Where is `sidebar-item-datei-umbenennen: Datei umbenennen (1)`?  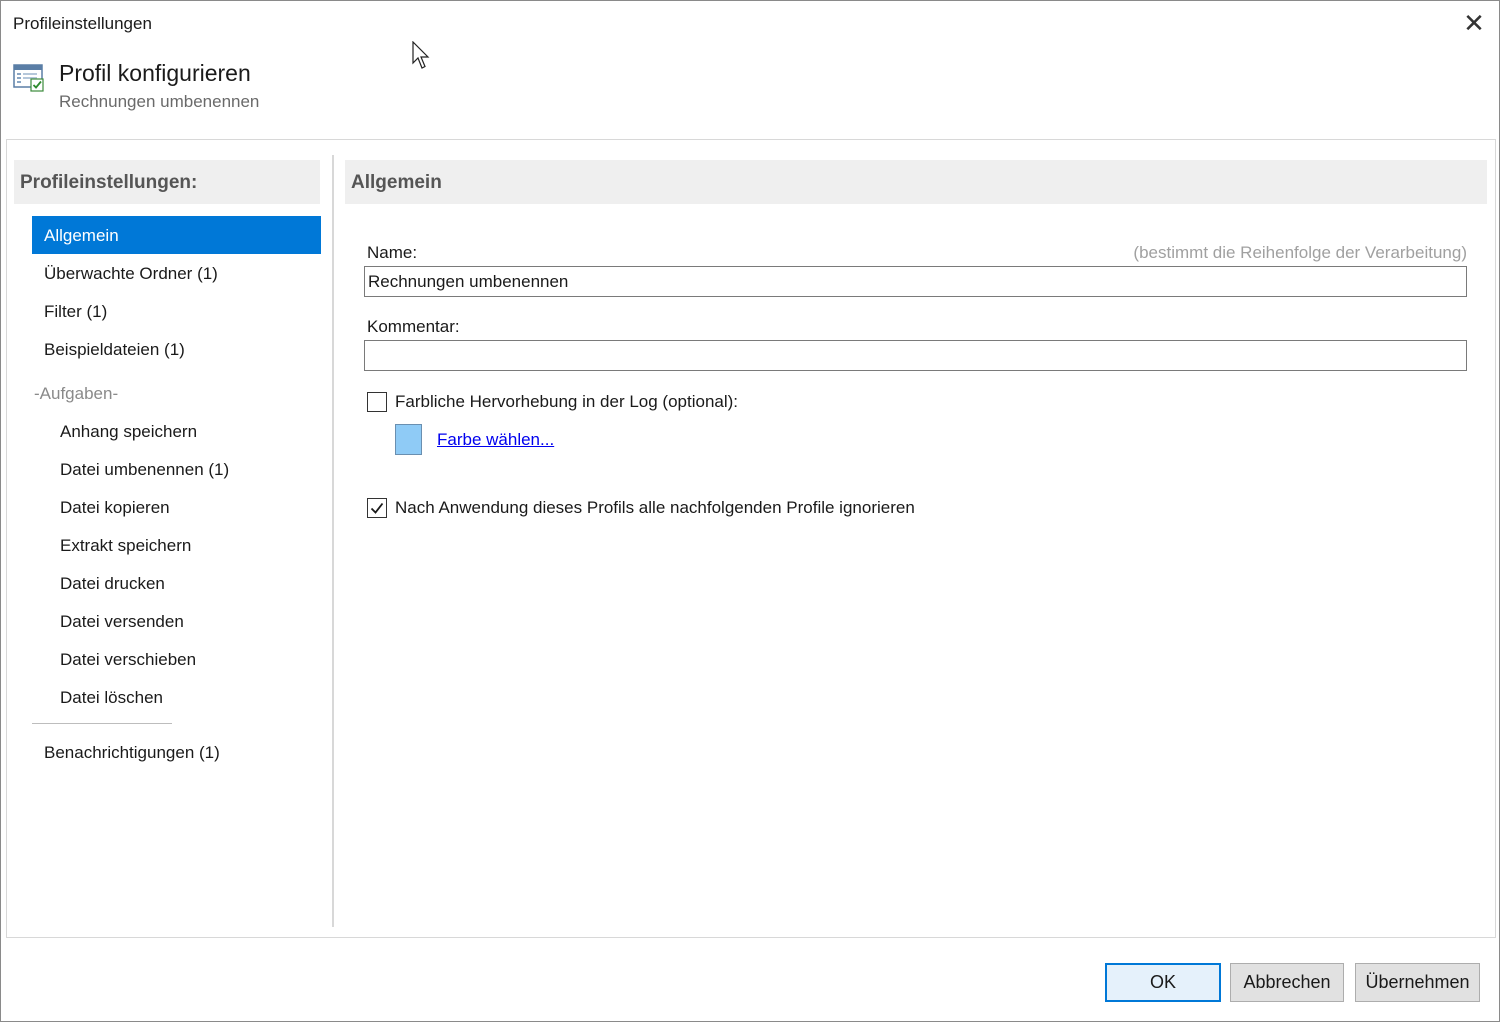 sidebar-item-datei-umbenennen: Datei umbenennen (1) is located at coordinates (176, 469).